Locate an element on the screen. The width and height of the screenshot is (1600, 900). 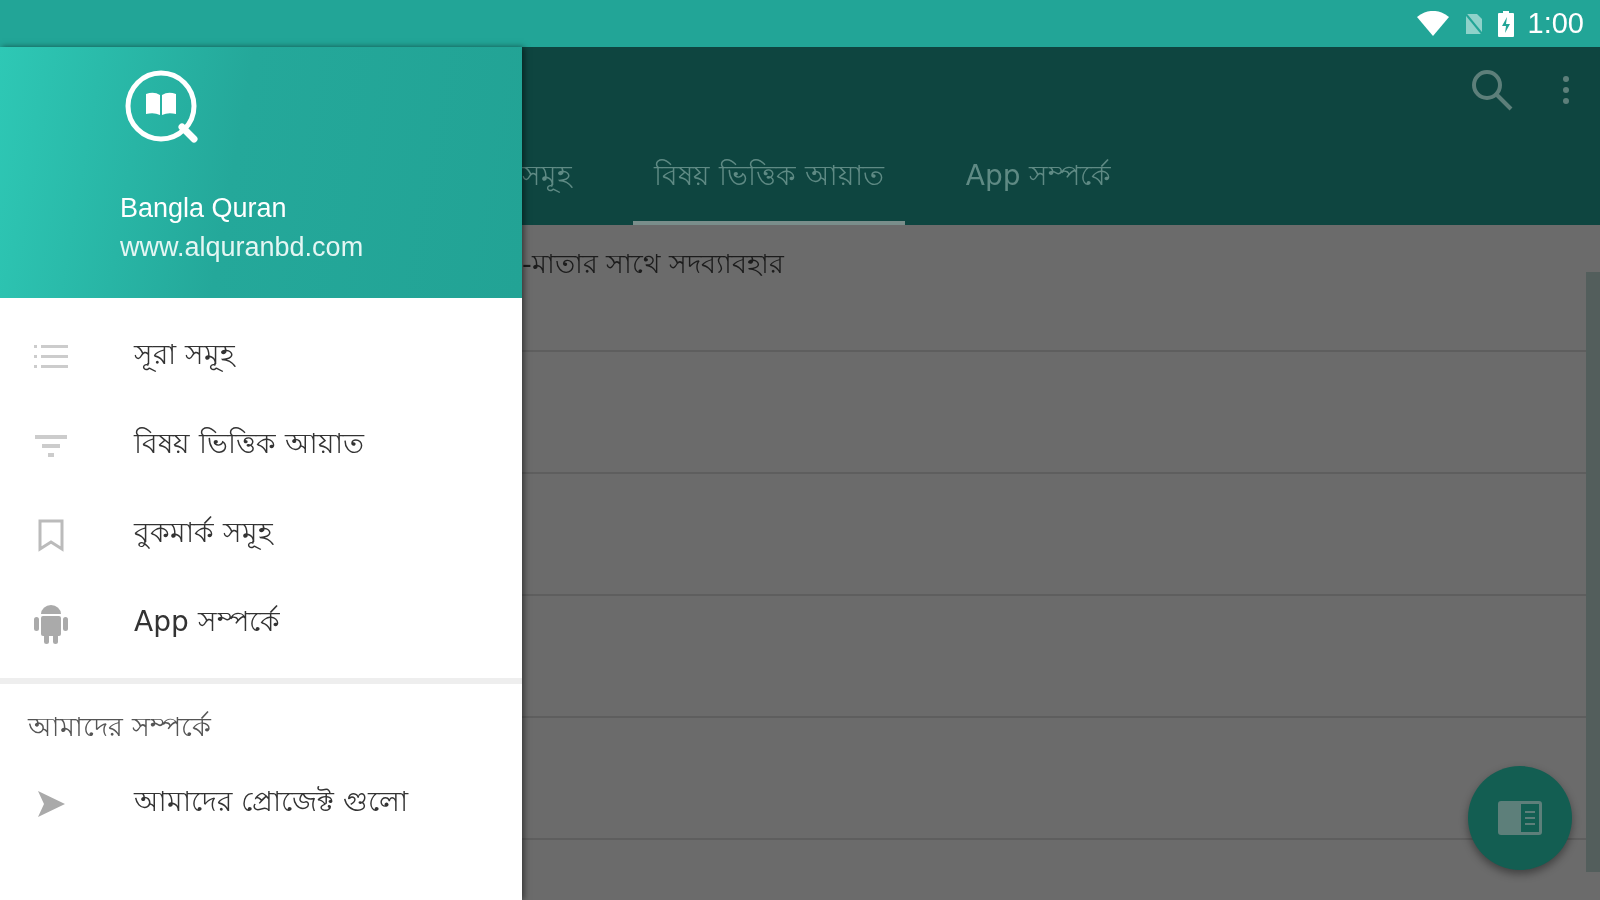
wifi-icon is located at coordinates (1432, 23).